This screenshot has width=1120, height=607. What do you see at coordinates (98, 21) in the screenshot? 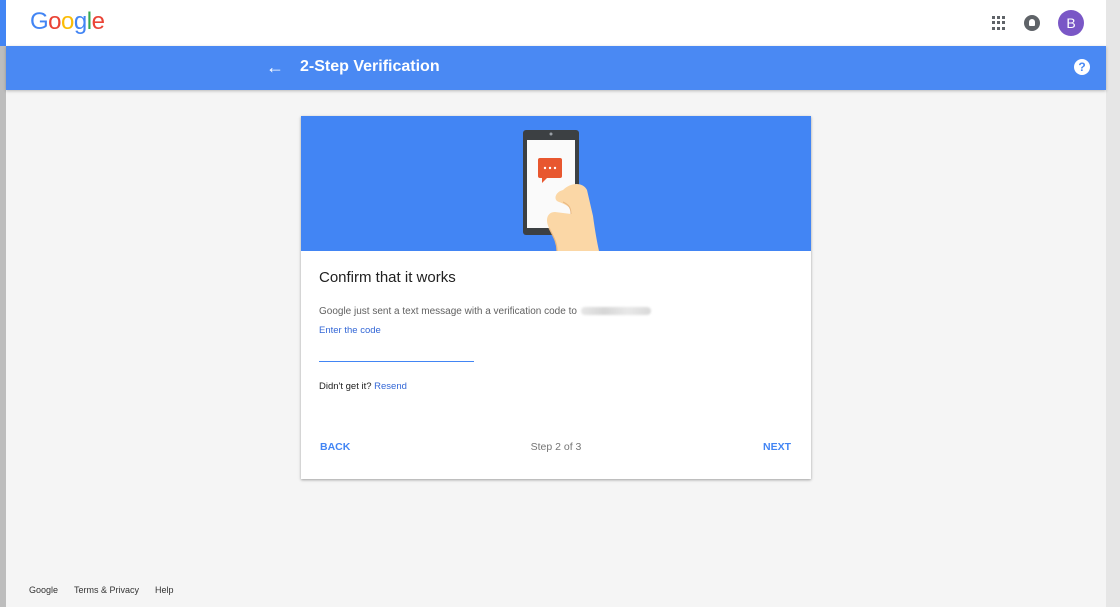
I see `logo-letter: e` at bounding box center [98, 21].